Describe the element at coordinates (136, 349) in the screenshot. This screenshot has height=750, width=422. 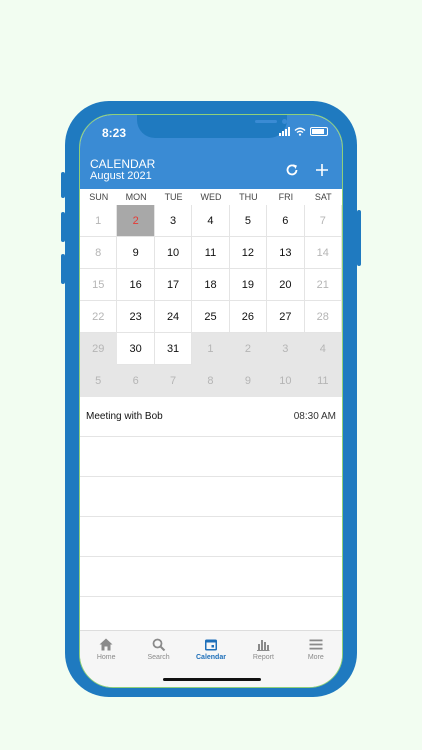
I see `calendar-day: 30` at that location.